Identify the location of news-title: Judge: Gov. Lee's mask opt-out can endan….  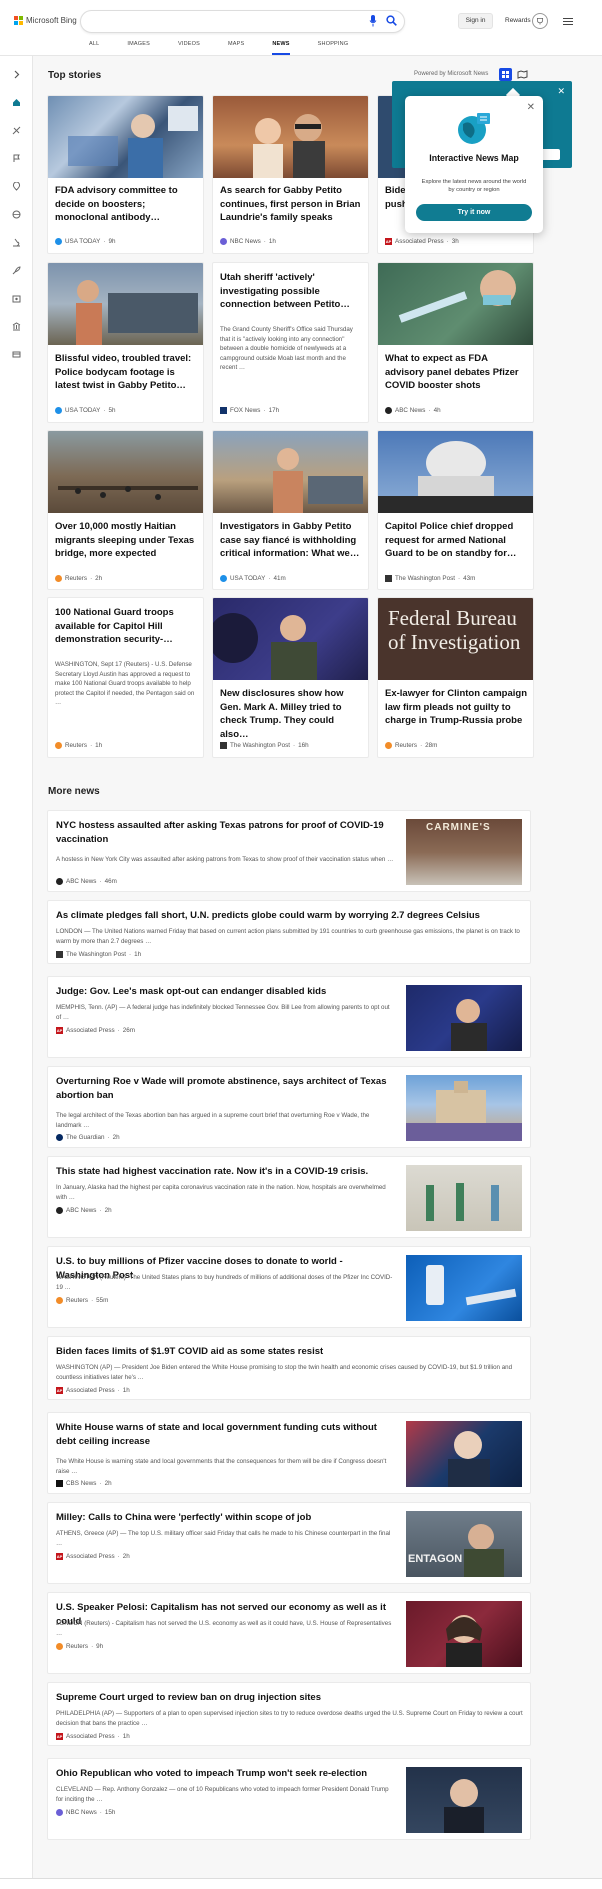
(226, 992).